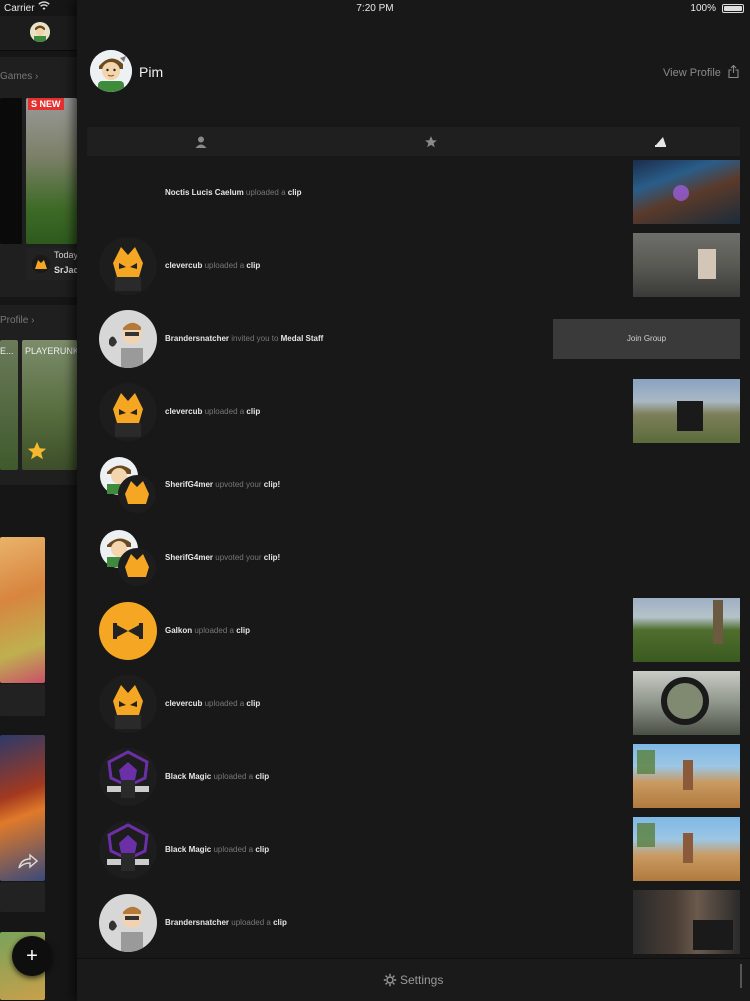 The height and width of the screenshot is (1001, 750). I want to click on settings-bar: Settings, so click(413, 979).